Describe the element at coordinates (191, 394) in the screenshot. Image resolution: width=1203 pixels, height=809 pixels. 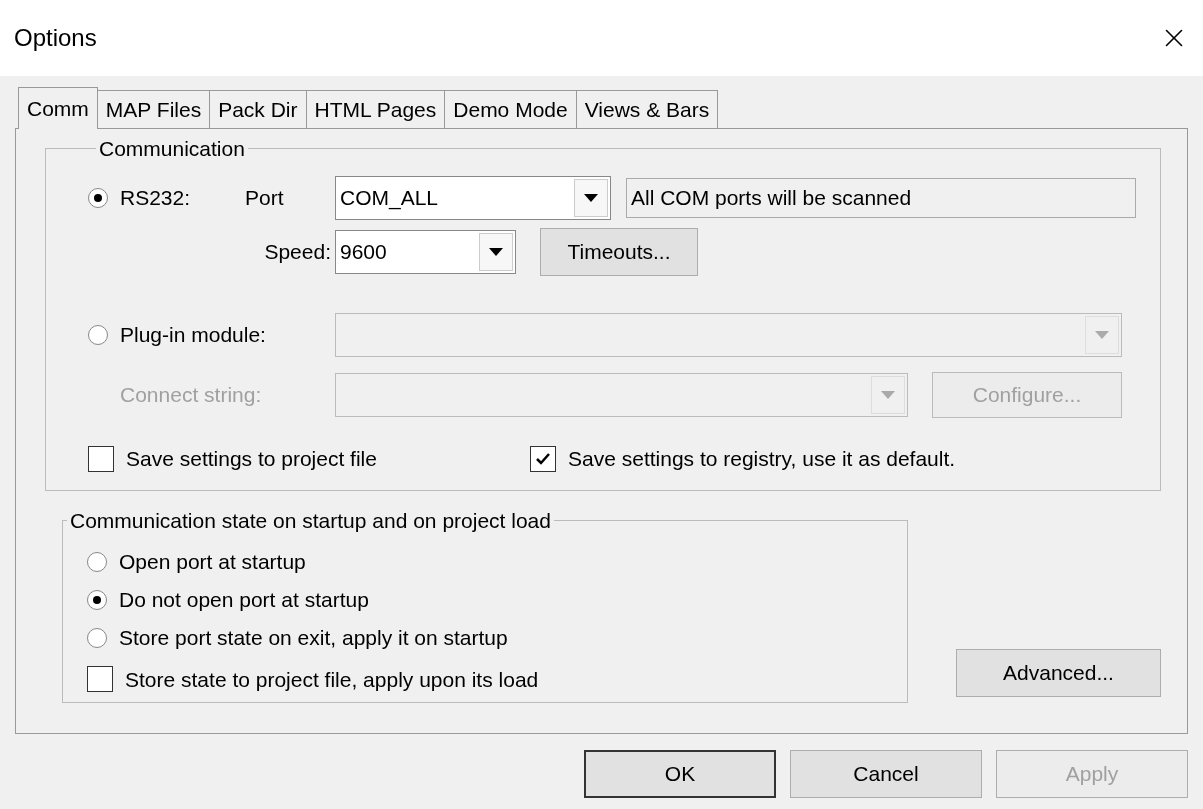
I see `field-label: Connect string:` at that location.